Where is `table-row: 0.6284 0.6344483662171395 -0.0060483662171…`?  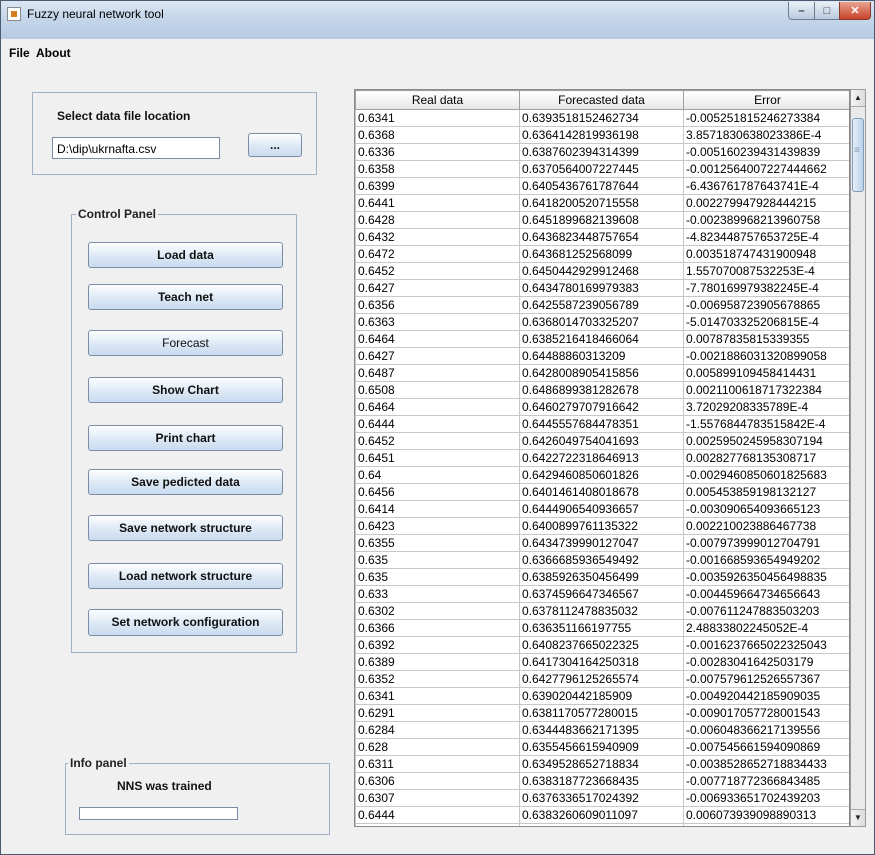 table-row: 0.6284 0.6344483662171395 -0.0060483662171… is located at coordinates (602, 730).